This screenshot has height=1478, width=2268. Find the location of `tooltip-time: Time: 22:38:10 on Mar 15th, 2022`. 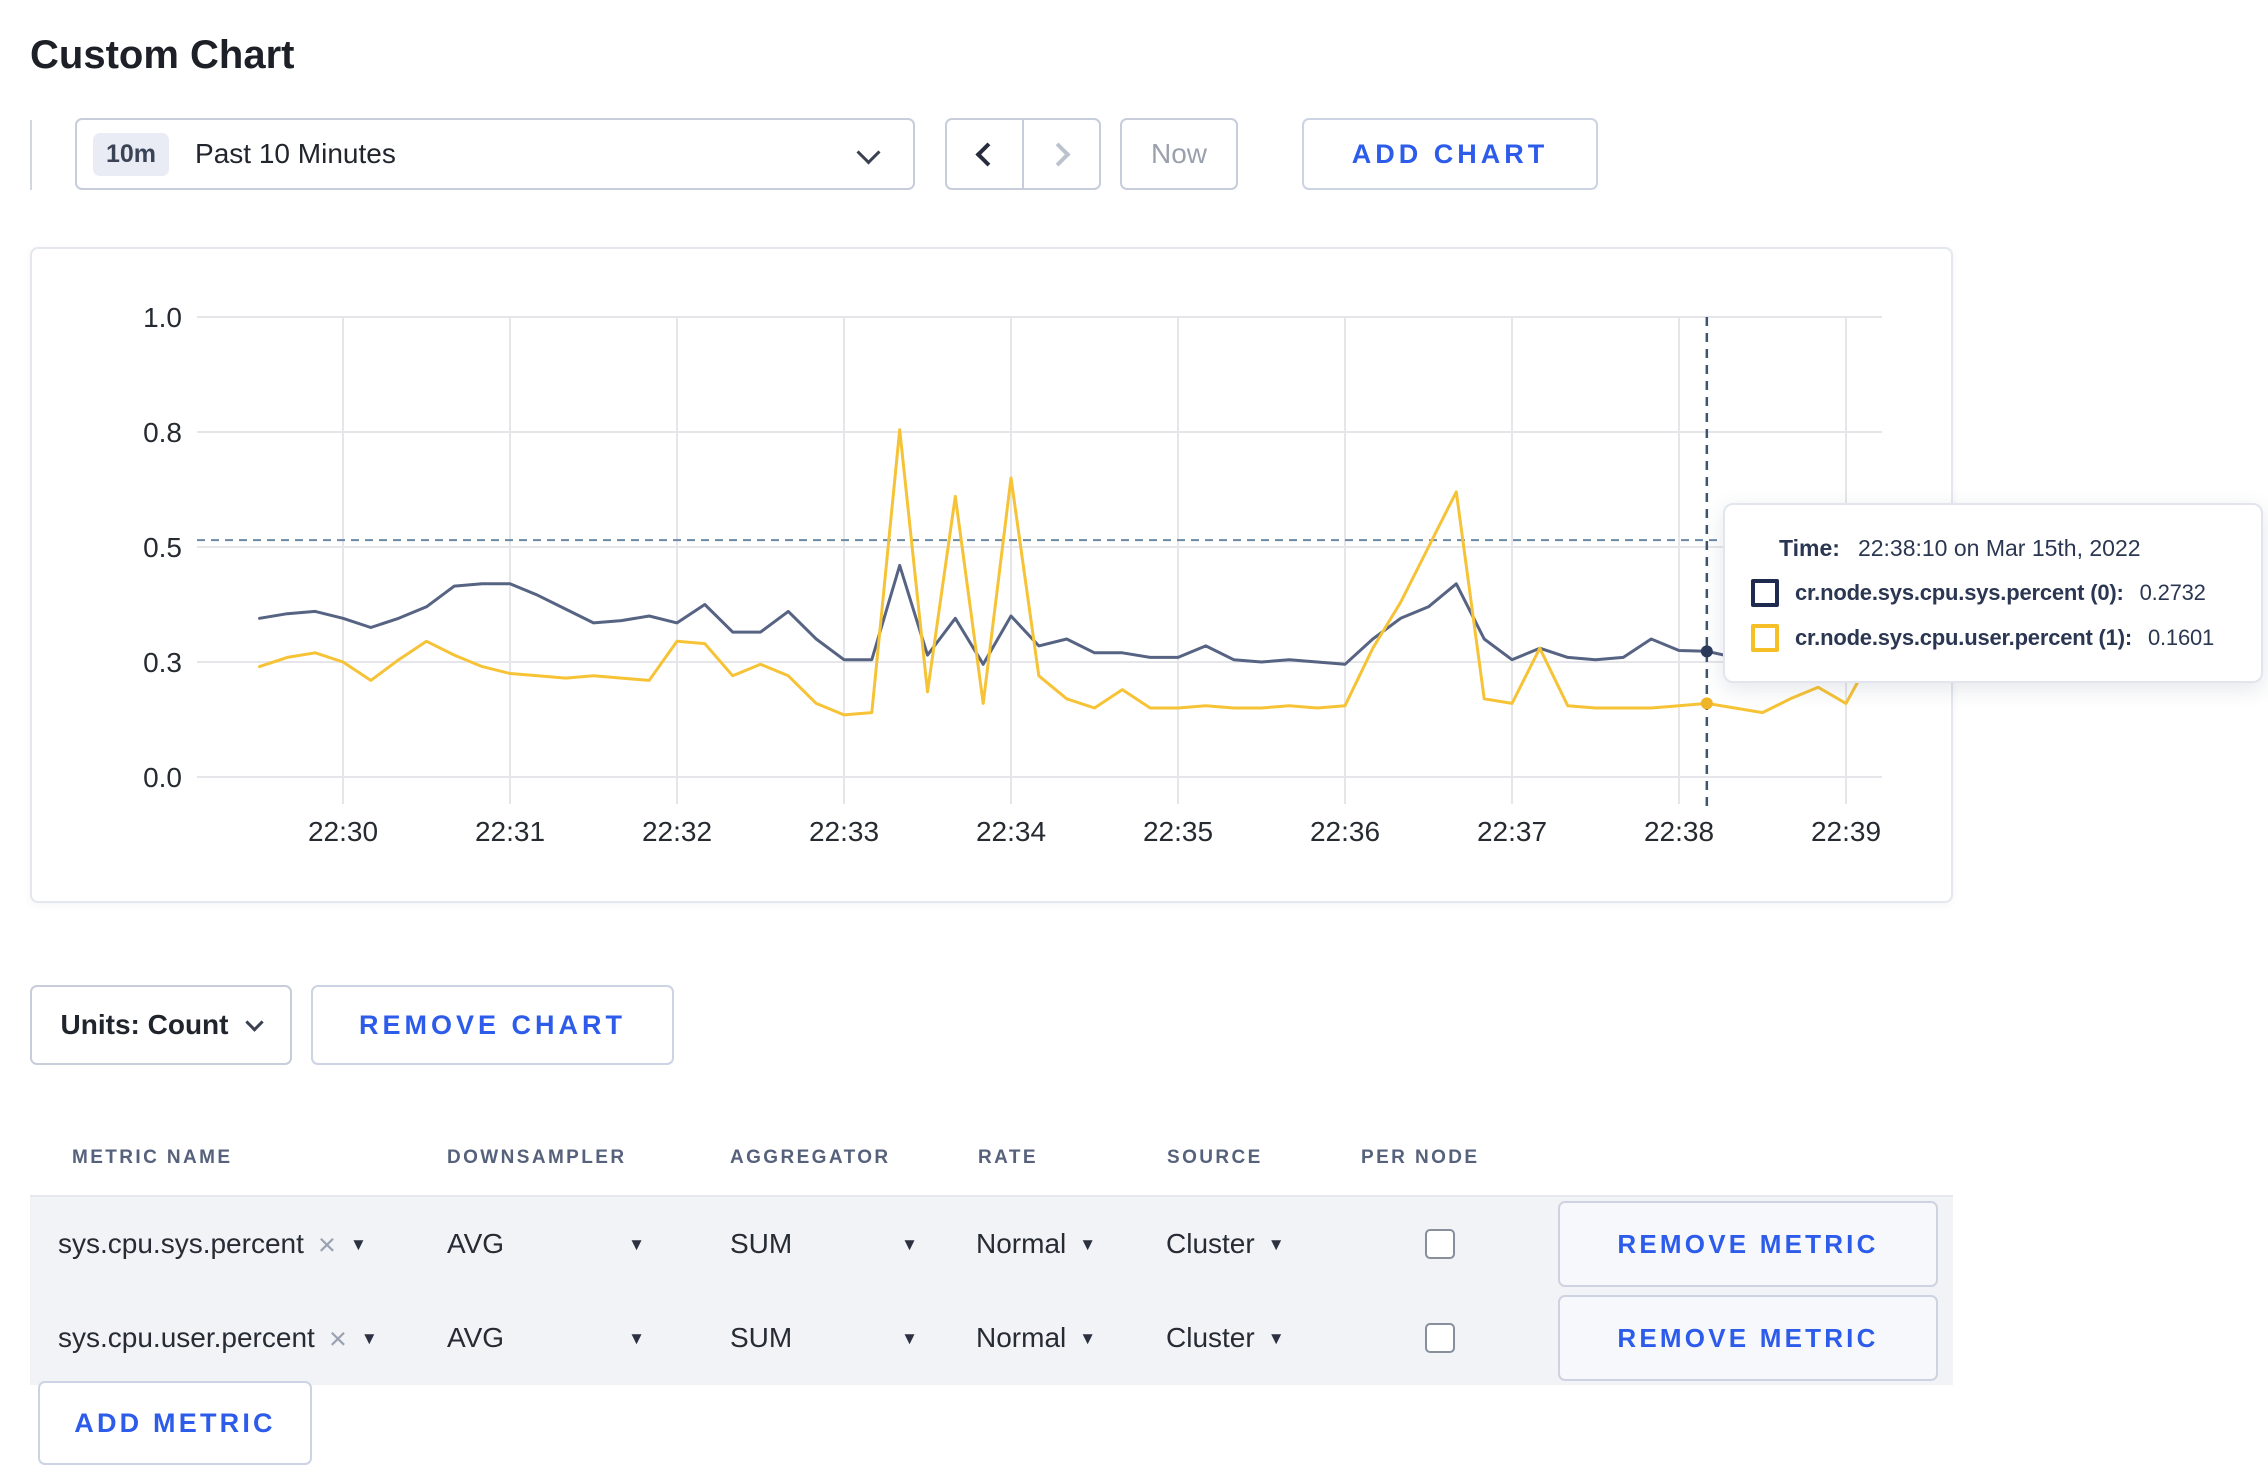

tooltip-time: Time: 22:38:10 on Mar 15th, 2022 is located at coordinates (1999, 548).